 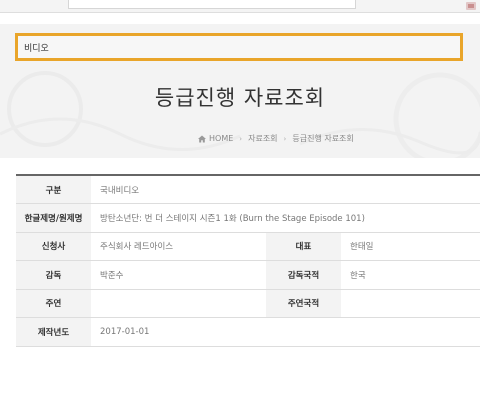 I want to click on table-row: 구분 국내비디오, so click(x=248, y=189).